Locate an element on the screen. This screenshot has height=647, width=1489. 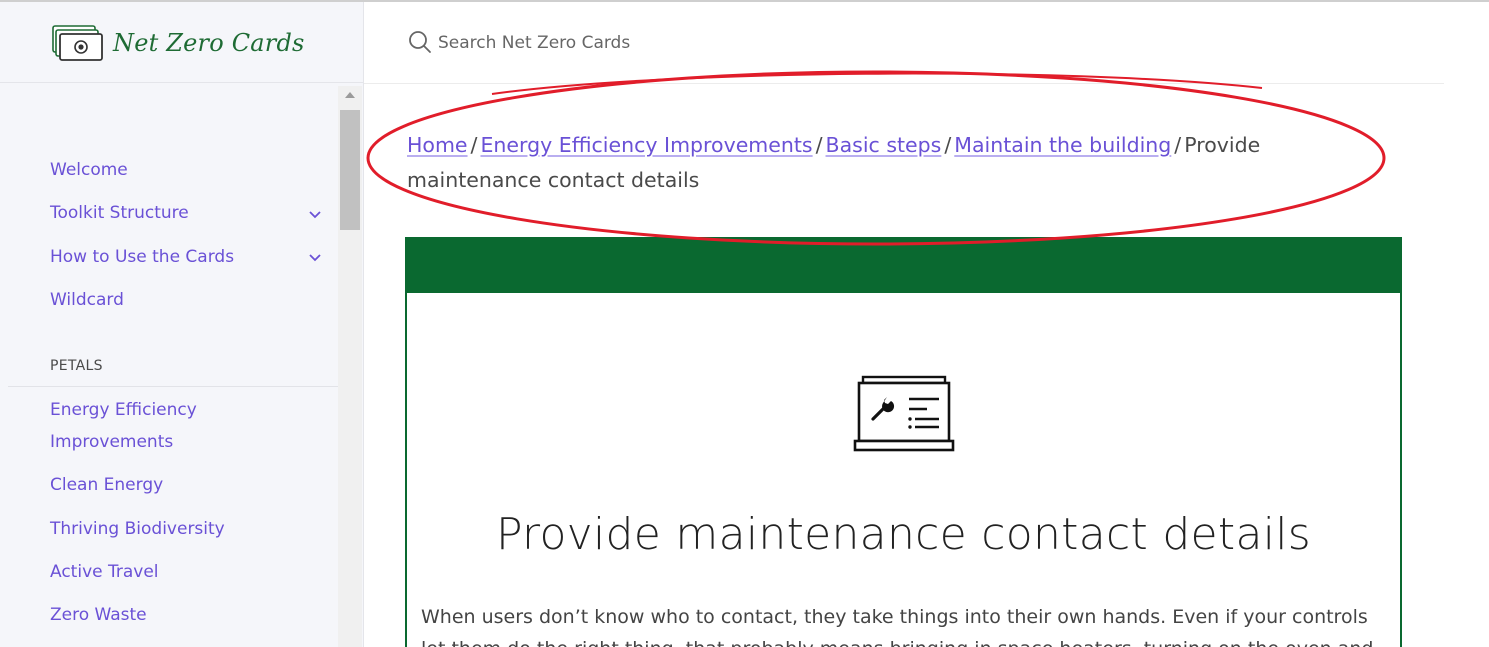
sidebar-item-toolkit-structure: Toolkit Structure is located at coordinates (119, 213).